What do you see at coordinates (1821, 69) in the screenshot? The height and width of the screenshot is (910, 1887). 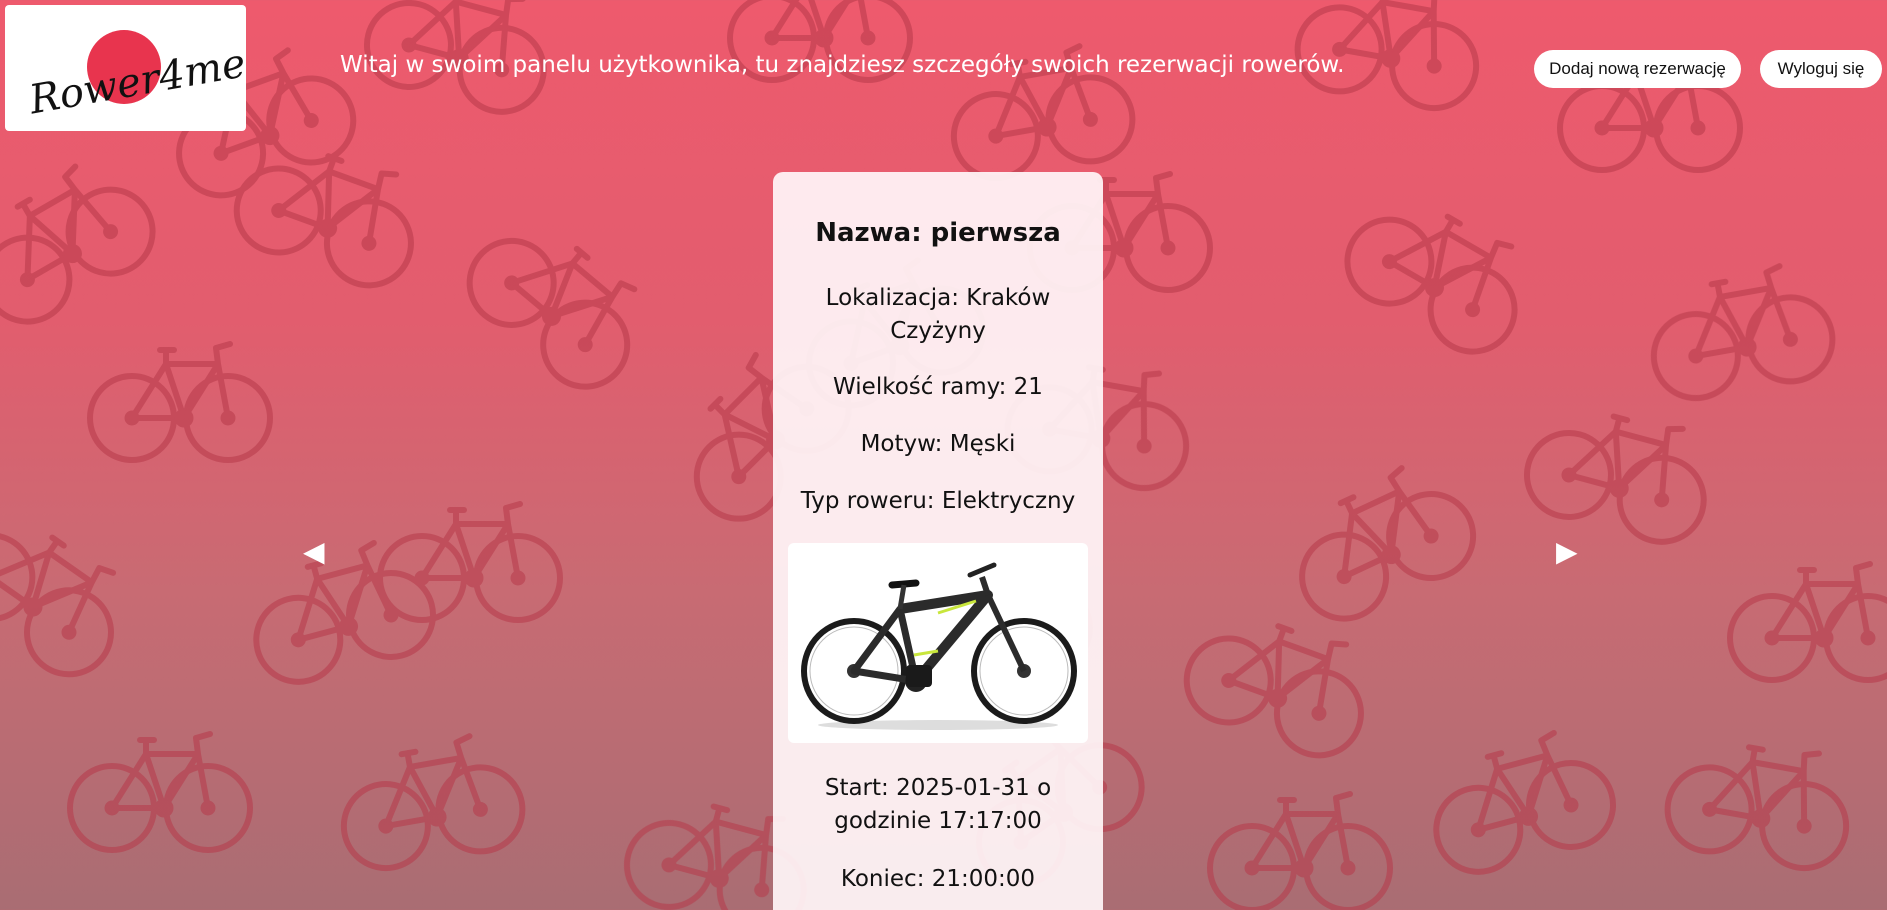 I see `logout-button: Wyloguj się` at bounding box center [1821, 69].